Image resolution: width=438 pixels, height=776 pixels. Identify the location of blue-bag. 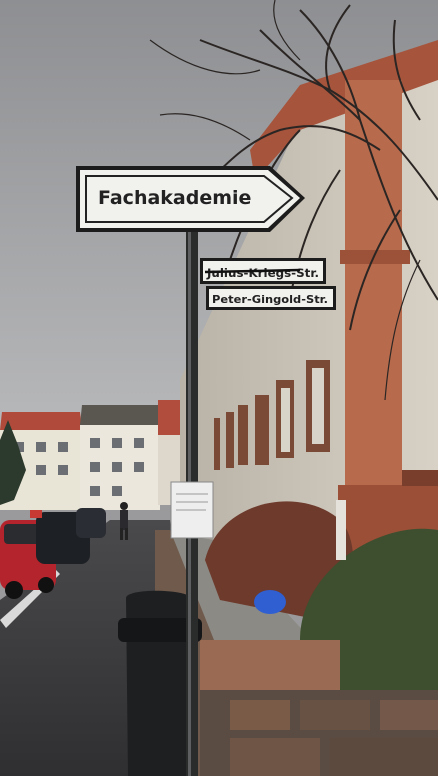
(270, 602).